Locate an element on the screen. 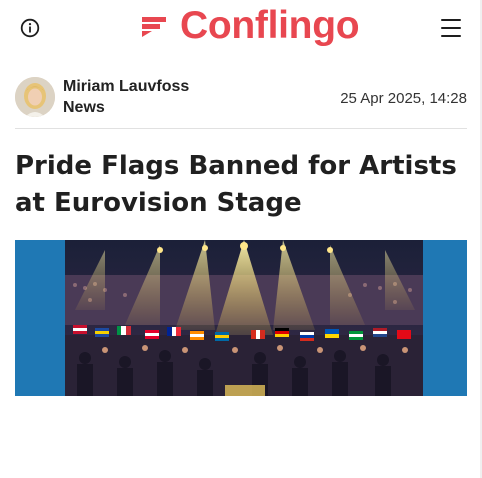 The width and height of the screenshot is (482, 478). author-name: Miriam Lauvfoss is located at coordinates (126, 87).